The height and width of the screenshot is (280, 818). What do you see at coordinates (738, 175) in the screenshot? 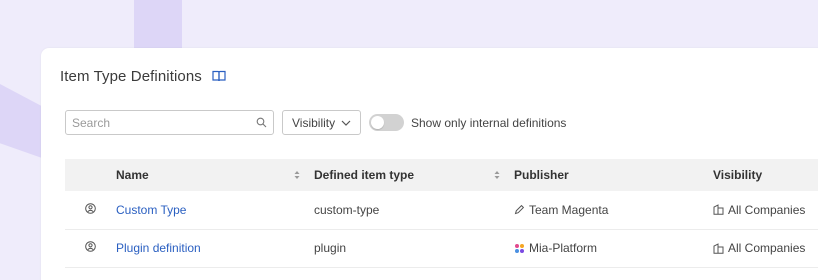
I see `column-header-visibility-label: Visibility` at bounding box center [738, 175].